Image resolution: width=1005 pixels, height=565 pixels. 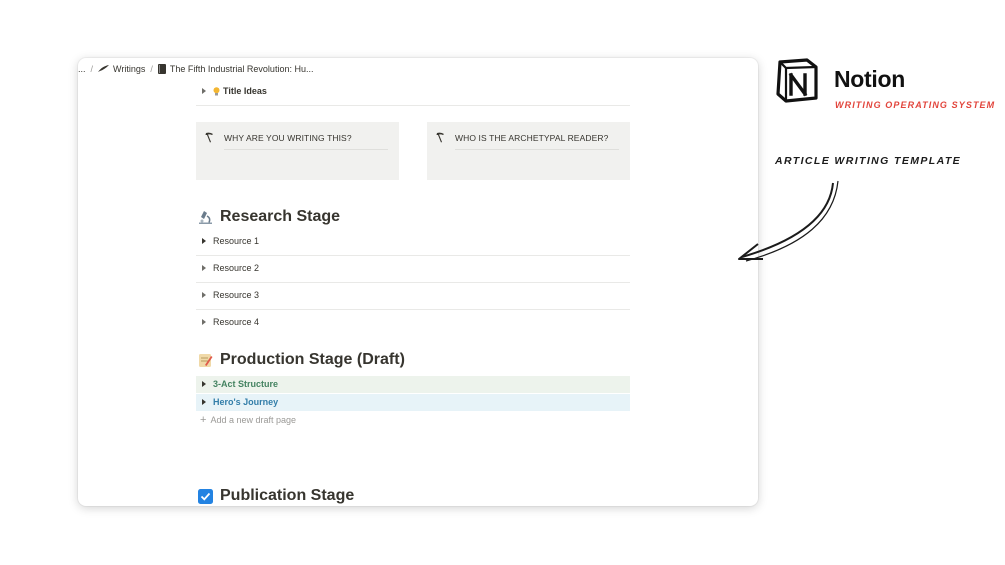 What do you see at coordinates (915, 105) in the screenshot?
I see `brand-tagline: WRITING OPERATING SYSTEM` at bounding box center [915, 105].